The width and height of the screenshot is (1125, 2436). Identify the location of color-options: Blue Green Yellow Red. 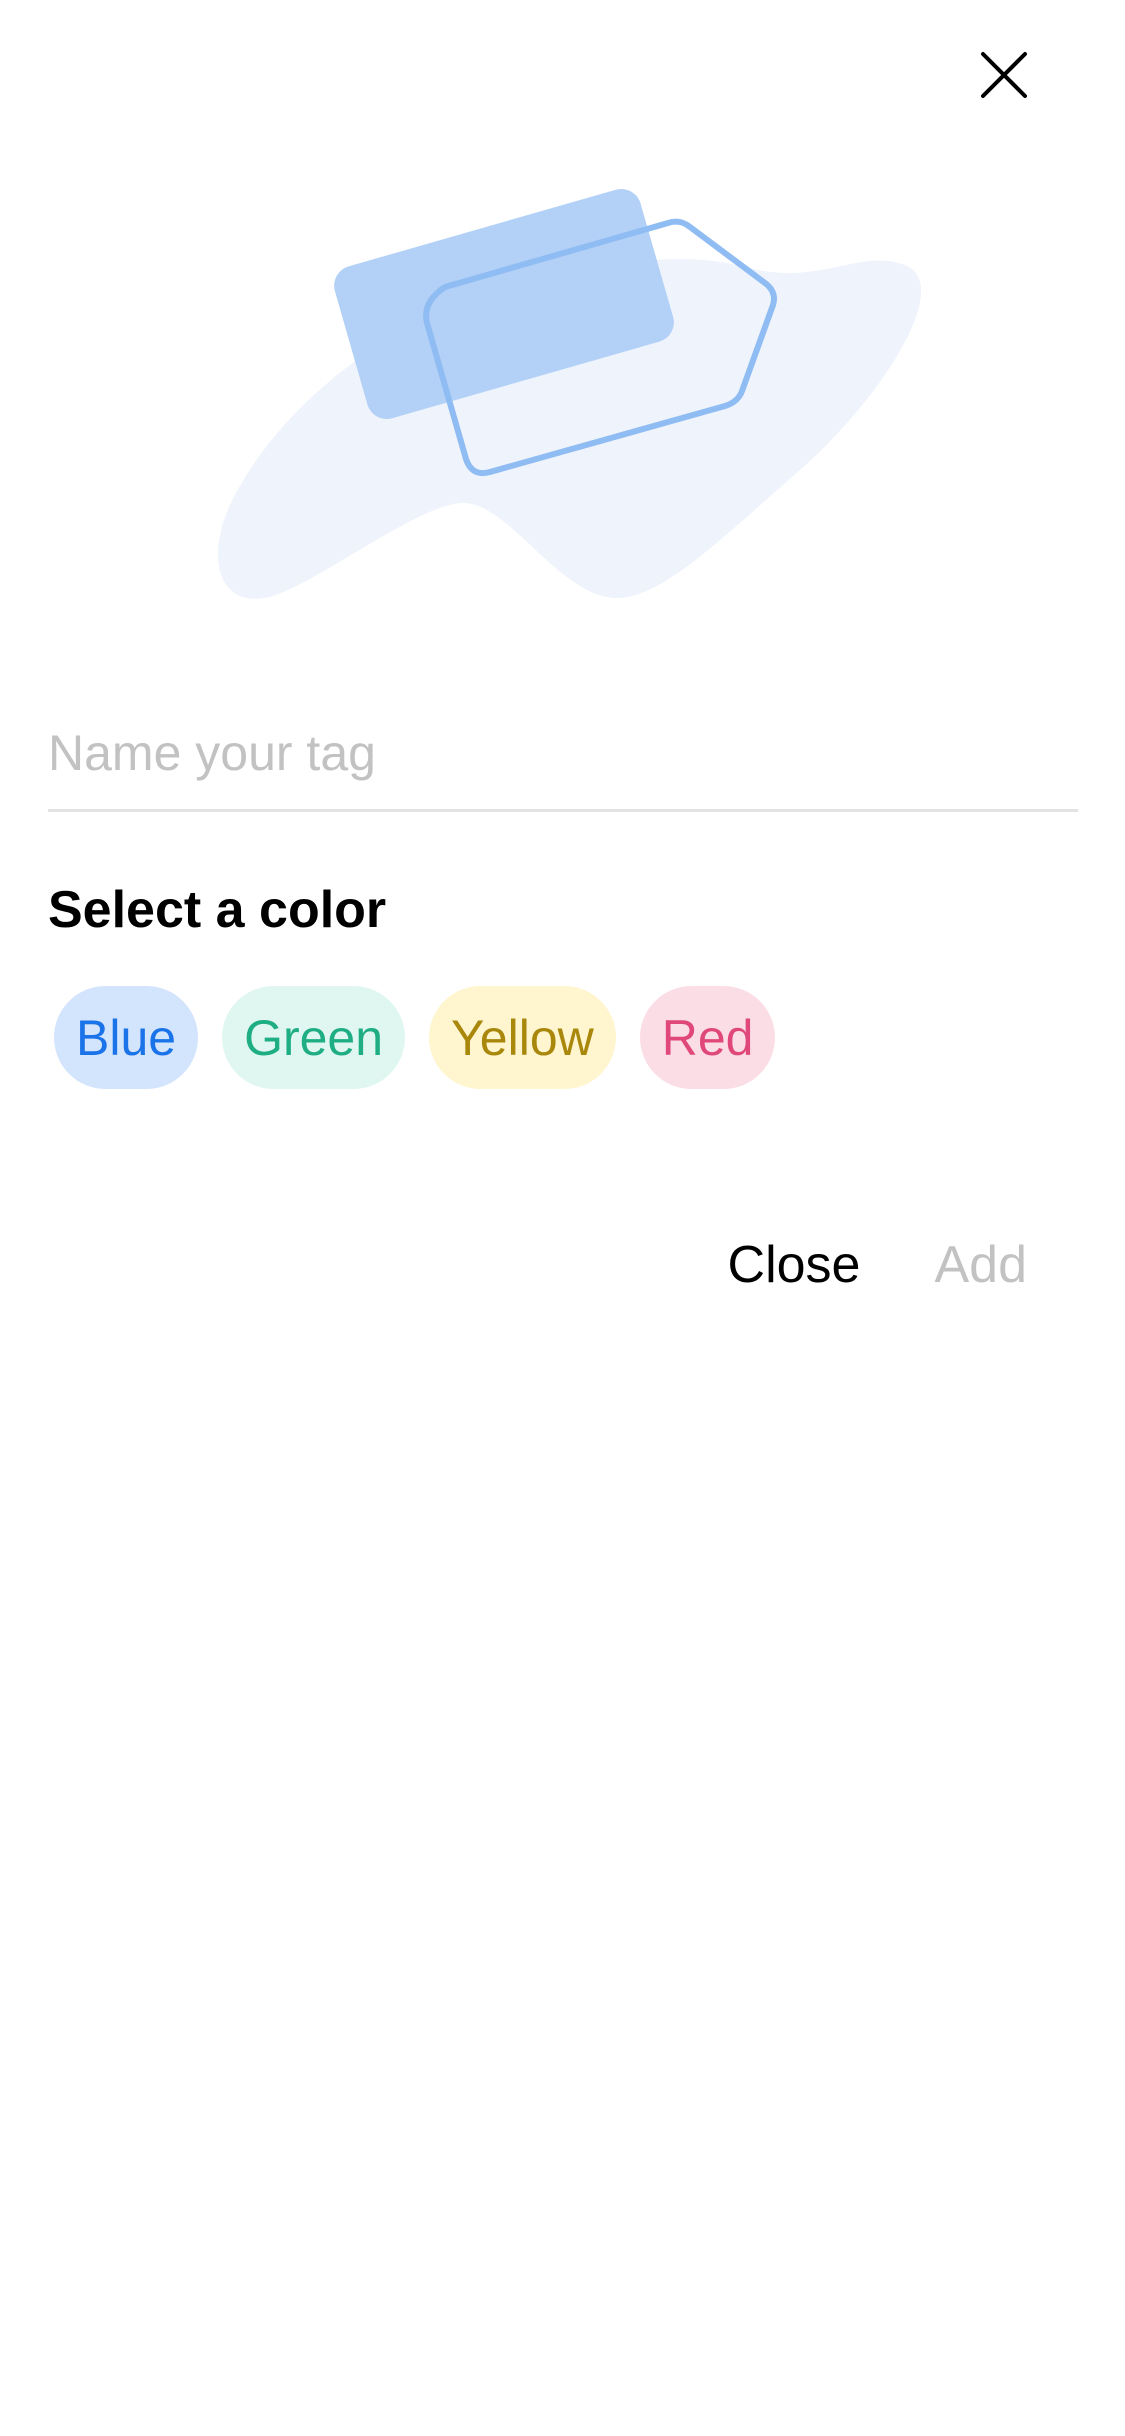
(415, 1037).